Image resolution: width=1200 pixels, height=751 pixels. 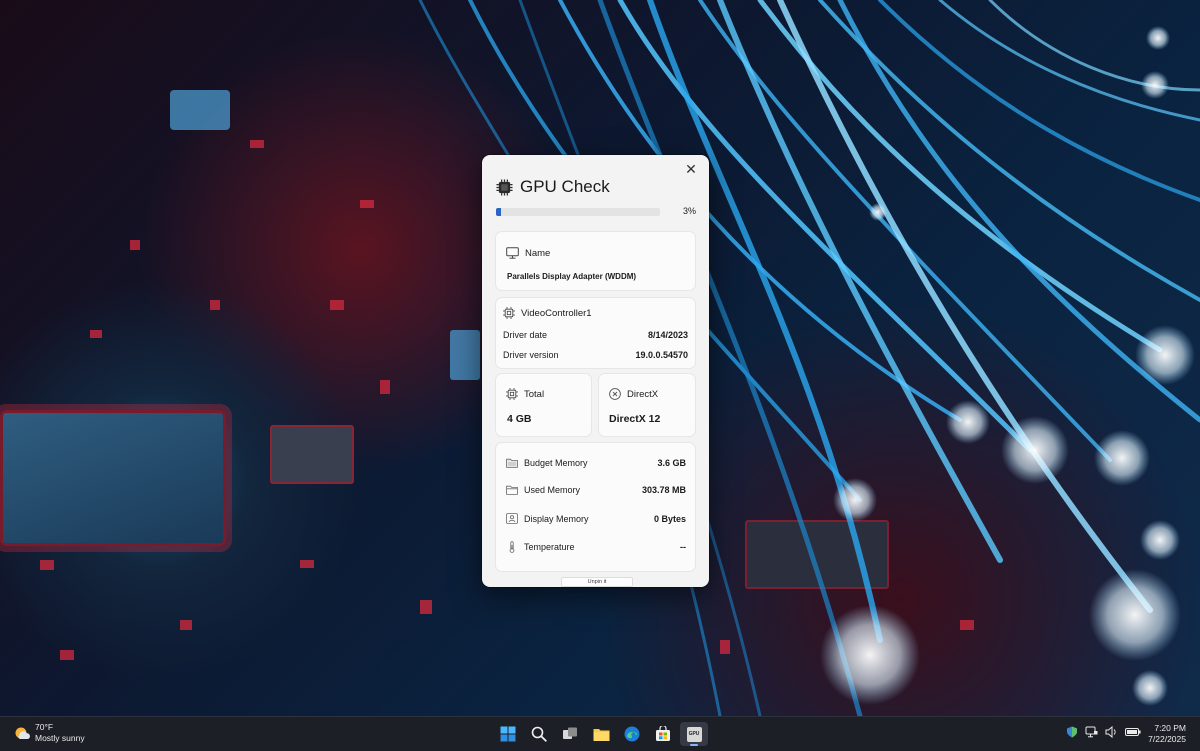 I want to click on progress-percent: 3%, so click(x=689, y=211).